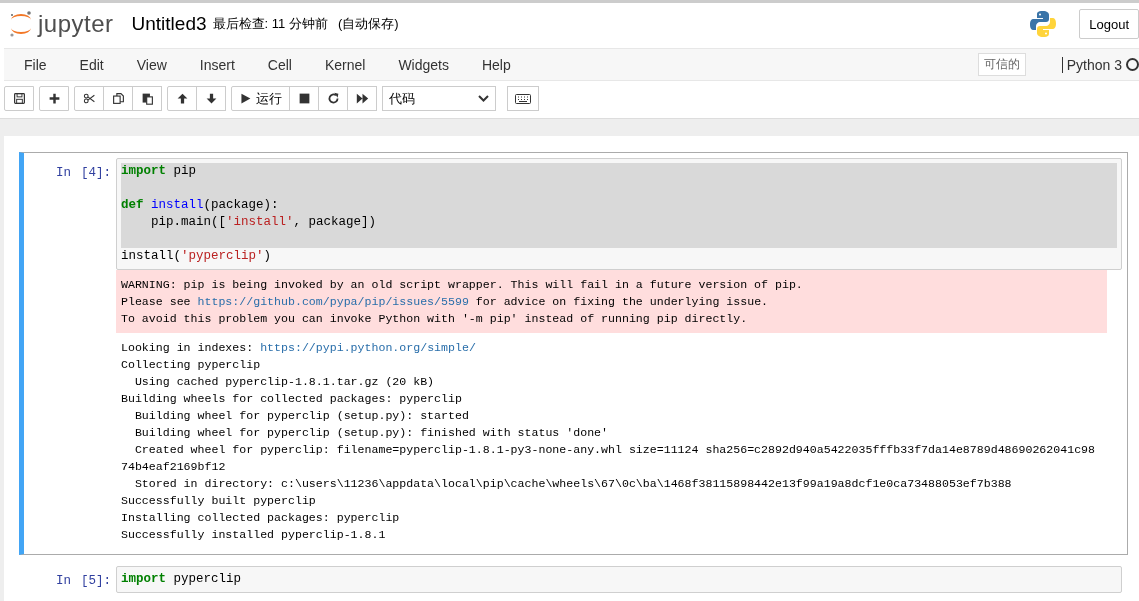  What do you see at coordinates (96, 582) in the screenshot?
I see `execution-count: [5]:` at bounding box center [96, 582].